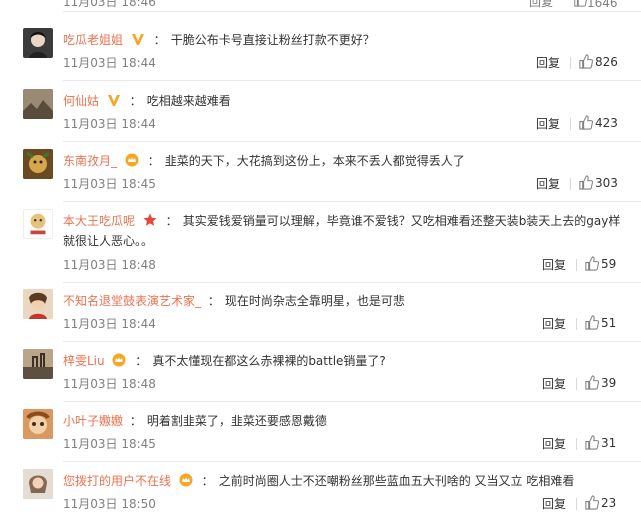 Image resolution: width=641 pixels, height=518 pixels. I want to click on username-link: 何仙姑, so click(81, 101).